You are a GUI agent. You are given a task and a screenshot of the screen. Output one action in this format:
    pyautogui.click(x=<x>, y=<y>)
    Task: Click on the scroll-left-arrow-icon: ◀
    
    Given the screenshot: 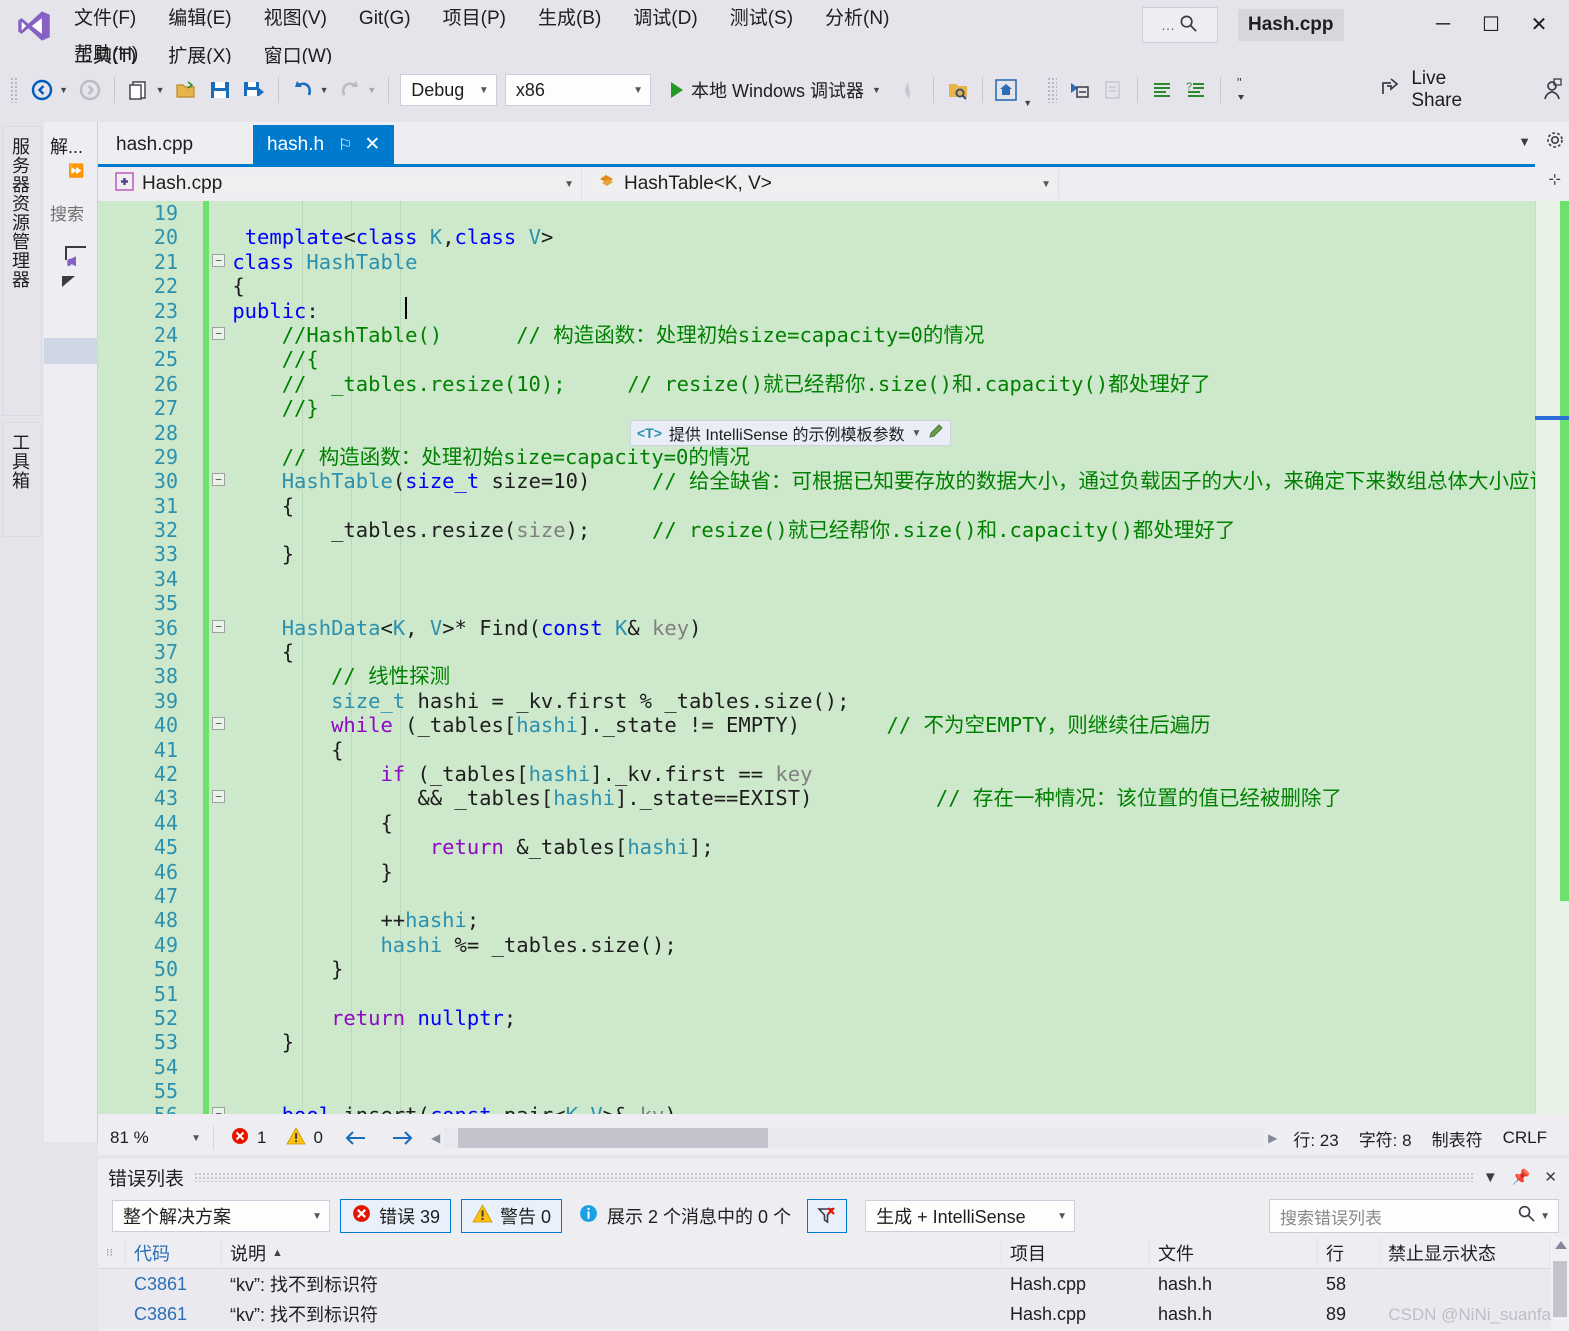 What is the action you would take?
    pyautogui.click(x=435, y=1138)
    